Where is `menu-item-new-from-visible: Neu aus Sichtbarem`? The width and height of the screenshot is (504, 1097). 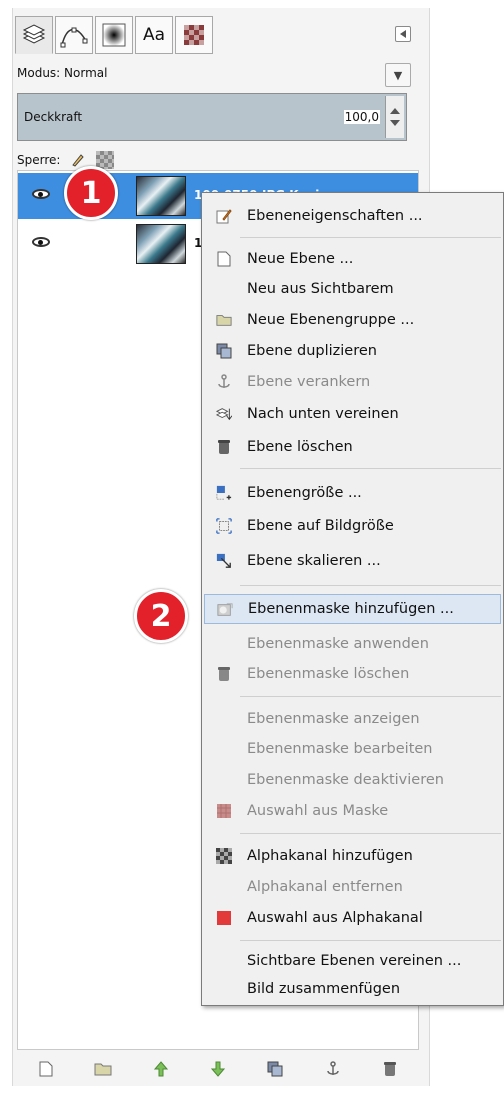 menu-item-new-from-visible: Neu aus Sichtbarem is located at coordinates (352, 289).